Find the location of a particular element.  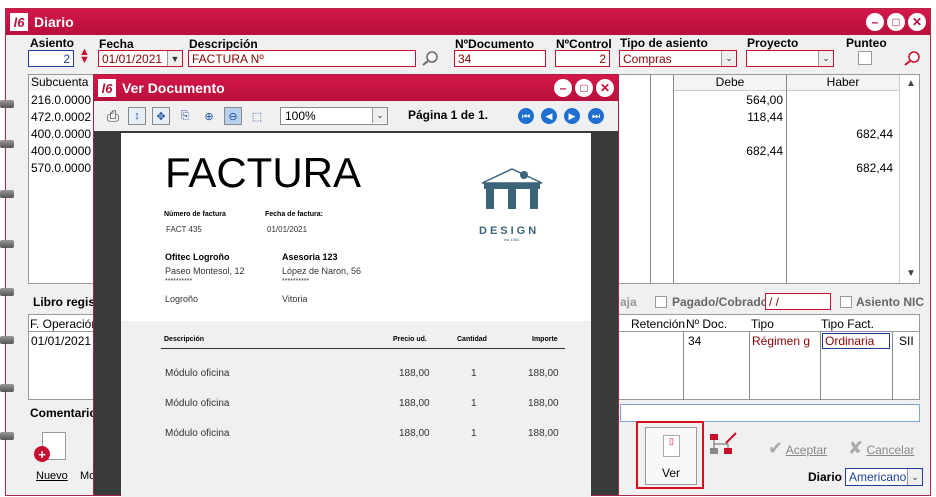

debe-cell: 564,00 is located at coordinates (736, 100).